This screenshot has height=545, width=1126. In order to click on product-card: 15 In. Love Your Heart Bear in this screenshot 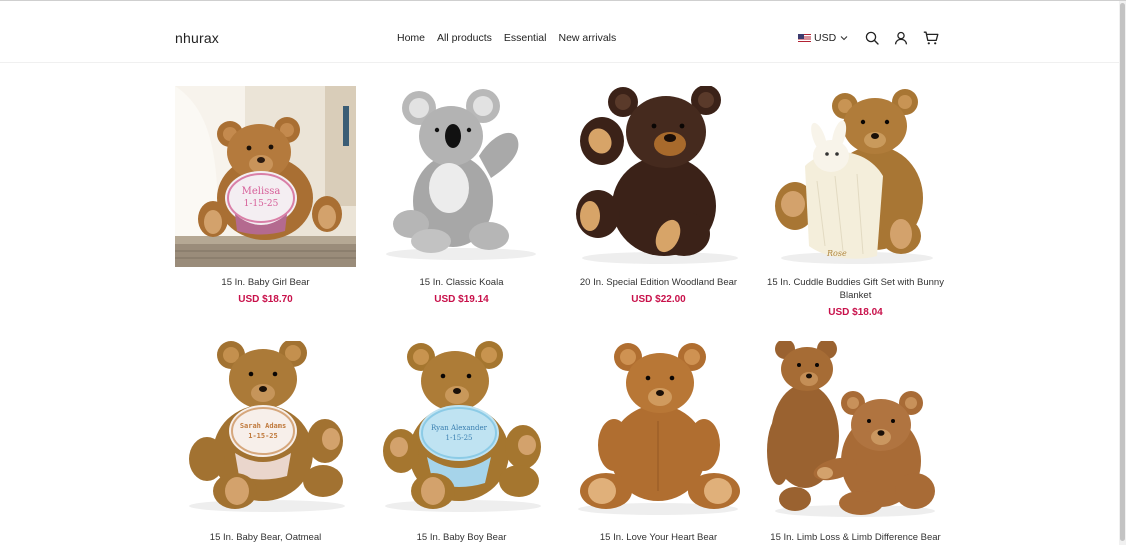, I will do `click(658, 443)`.